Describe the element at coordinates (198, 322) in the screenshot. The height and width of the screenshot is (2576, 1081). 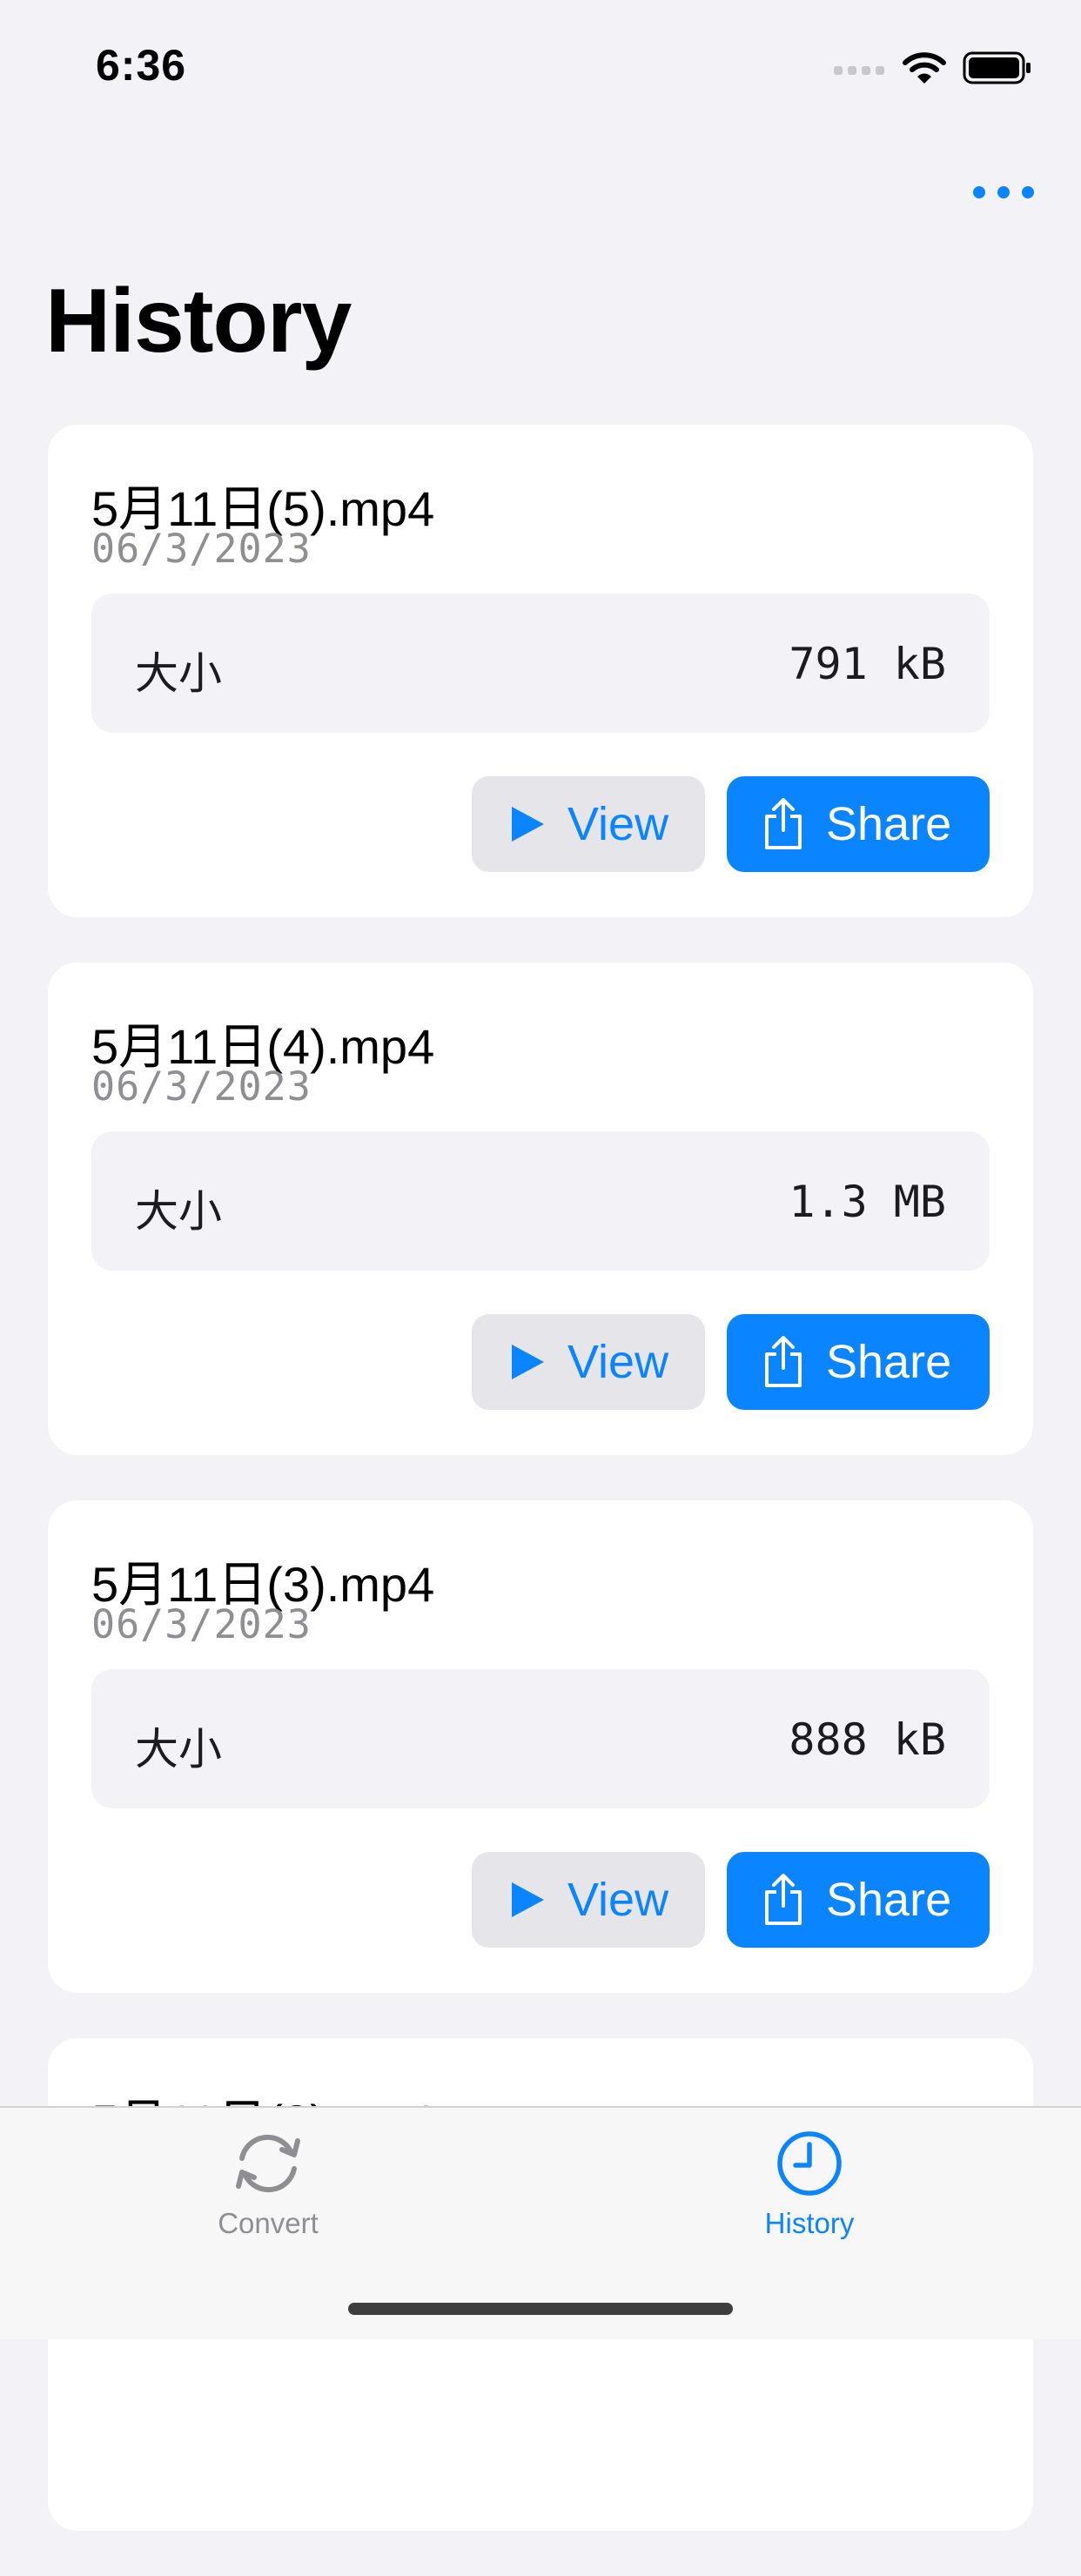
I see `page-title: History` at that location.